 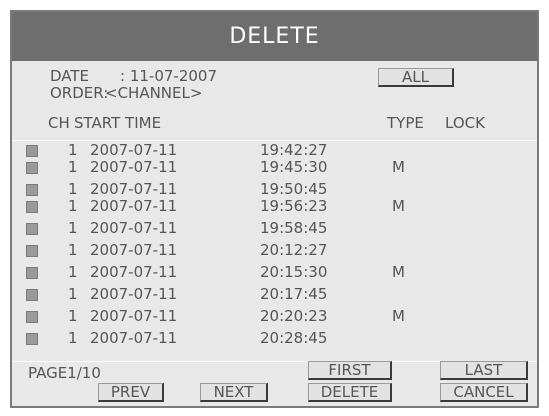 What do you see at coordinates (79, 93) in the screenshot?
I see `order-label: ORDER:` at bounding box center [79, 93].